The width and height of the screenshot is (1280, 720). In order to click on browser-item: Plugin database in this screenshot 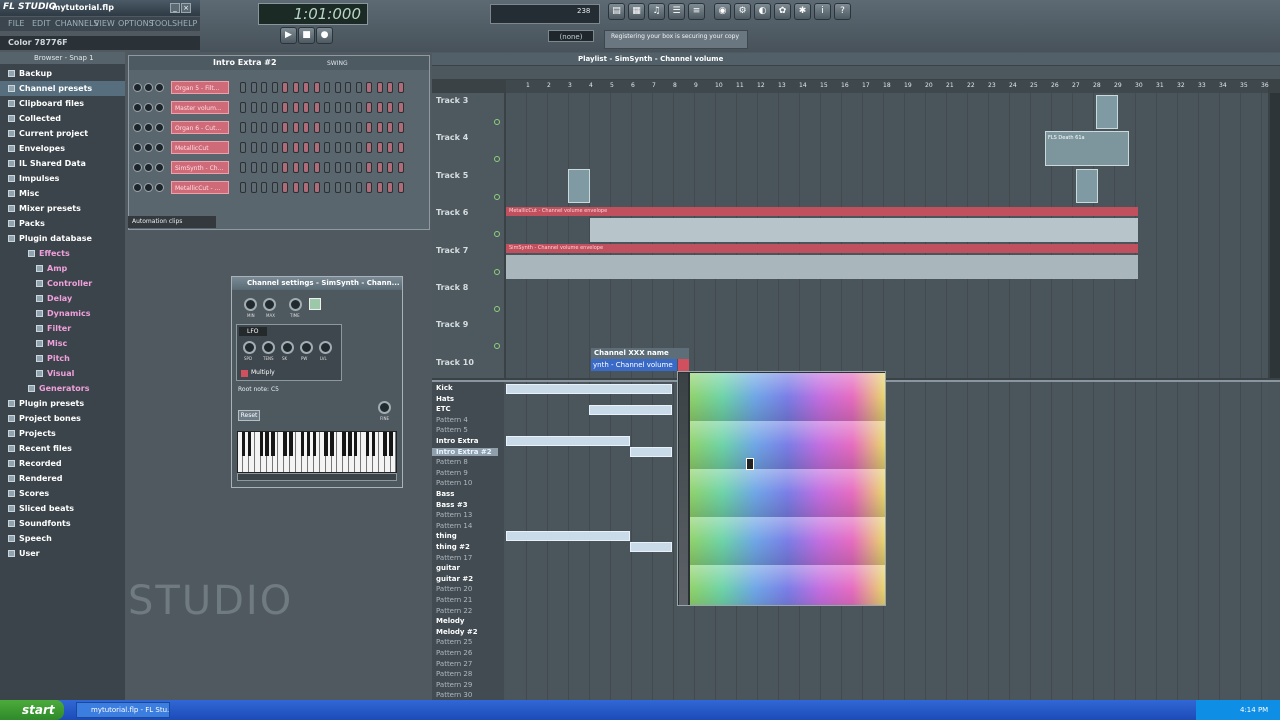, I will do `click(62, 238)`.